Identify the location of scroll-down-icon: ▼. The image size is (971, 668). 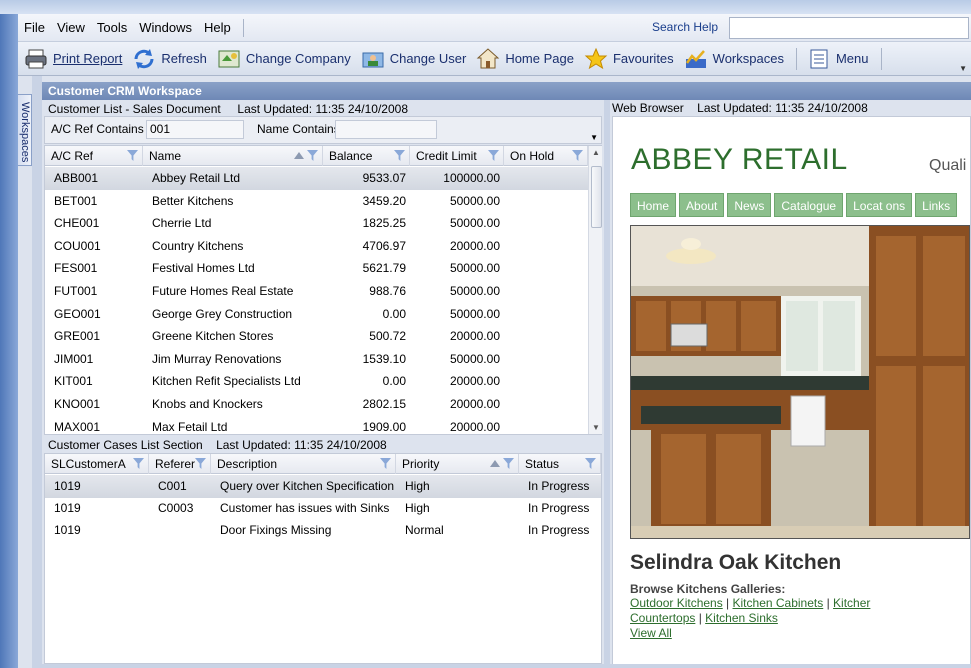
(596, 427).